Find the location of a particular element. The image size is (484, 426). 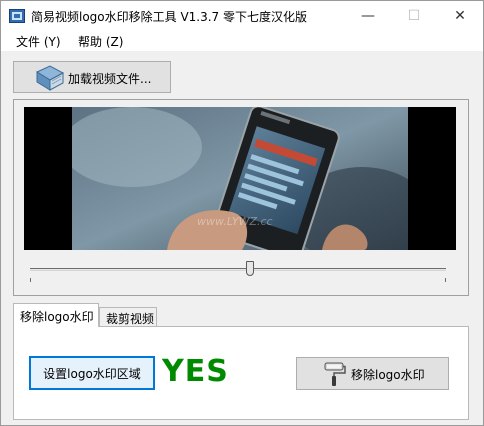

video-position-track is located at coordinates (238, 269).